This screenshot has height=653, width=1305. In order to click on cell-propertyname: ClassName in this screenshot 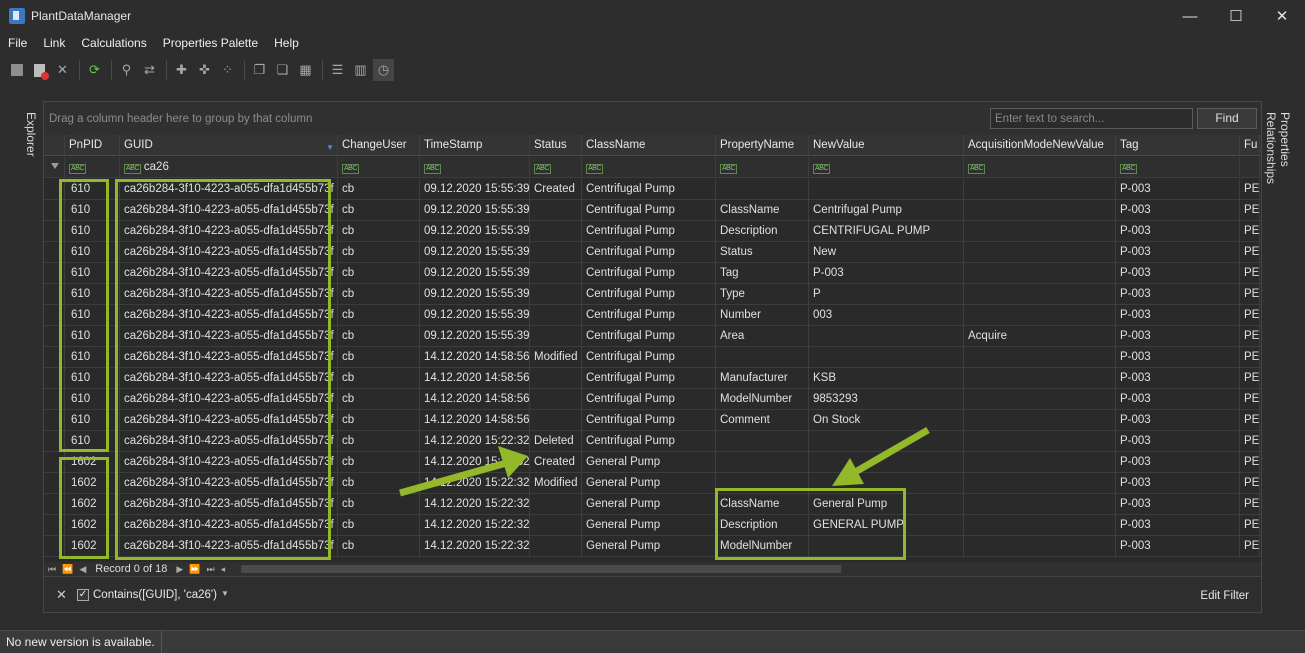, I will do `click(762, 210)`.